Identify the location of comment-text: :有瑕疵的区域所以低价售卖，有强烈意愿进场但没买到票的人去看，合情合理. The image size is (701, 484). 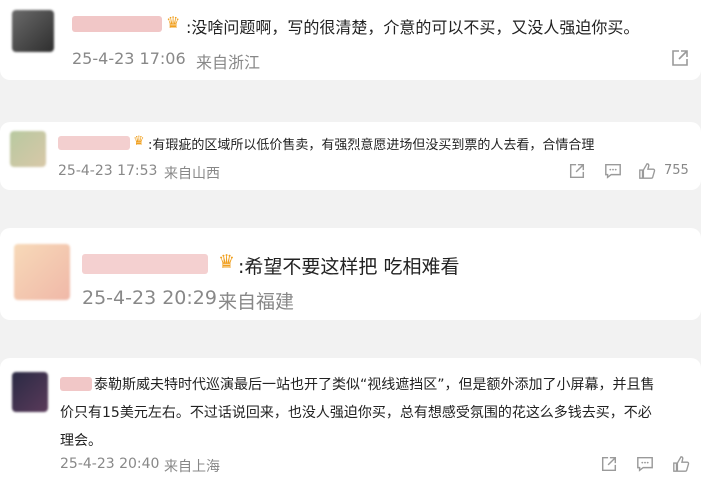
(371, 145).